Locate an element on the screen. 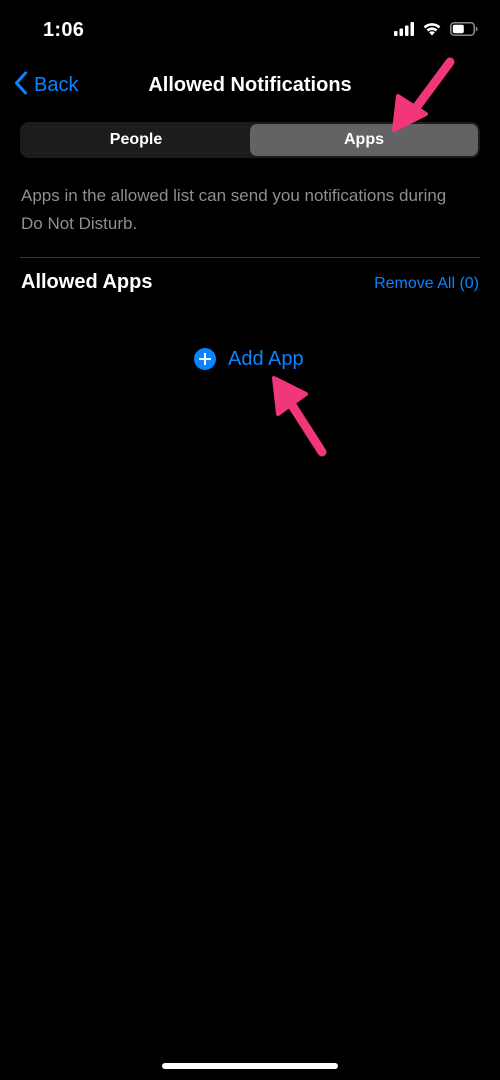 Image resolution: width=500 pixels, height=1080 pixels. status-bar: 1:06 is located at coordinates (250, 30).